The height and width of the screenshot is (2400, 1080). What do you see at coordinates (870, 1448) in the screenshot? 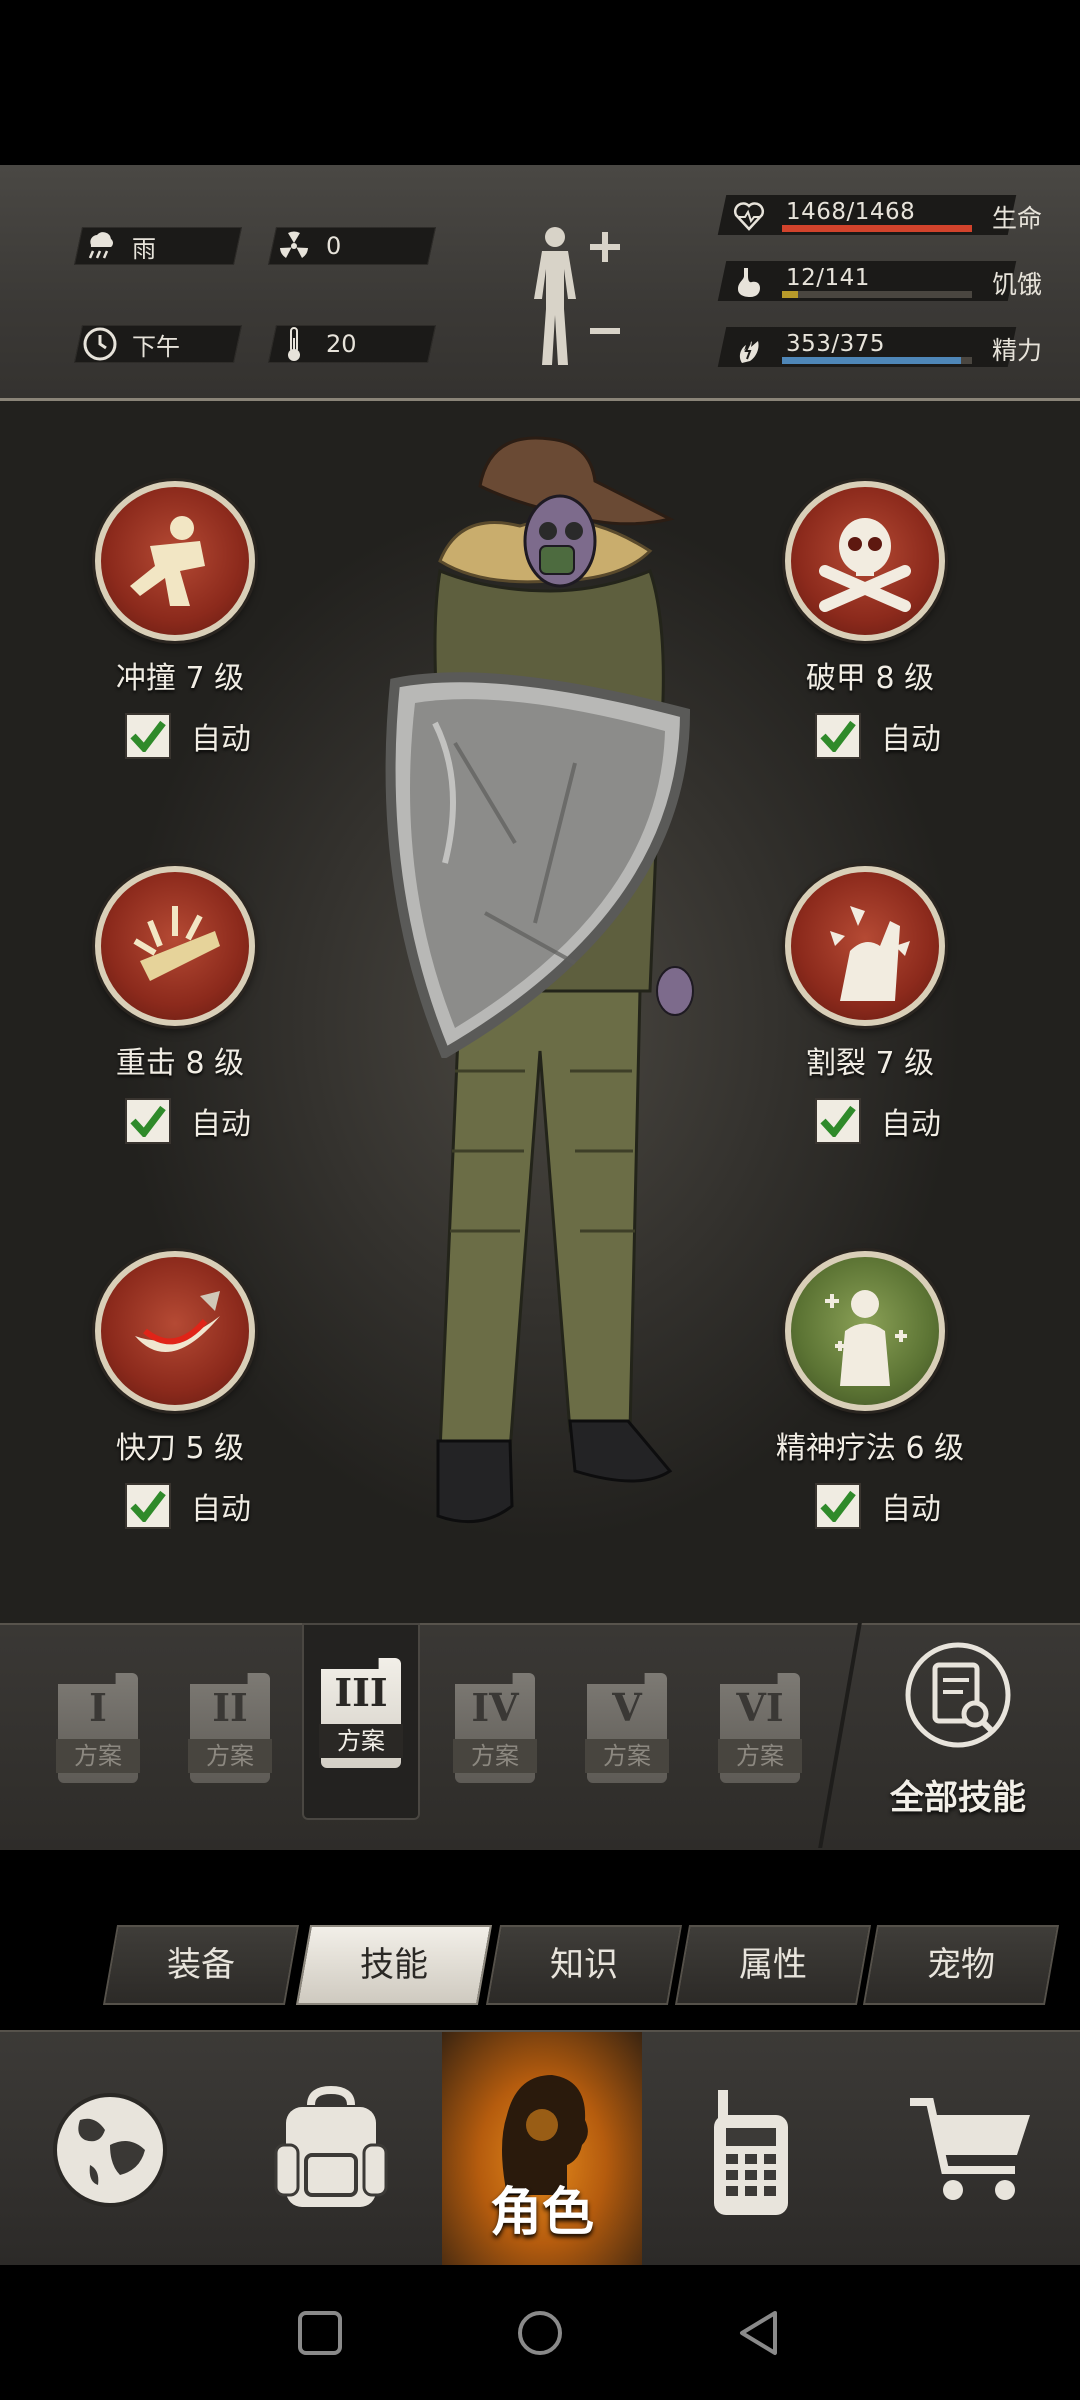
I see `skill-name: 精神疗法 6 级` at bounding box center [870, 1448].